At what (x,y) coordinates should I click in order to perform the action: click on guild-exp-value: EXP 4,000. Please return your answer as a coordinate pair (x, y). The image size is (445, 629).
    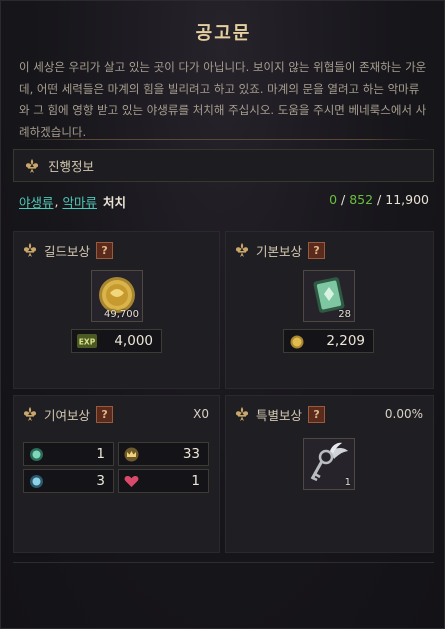
    Looking at the image, I should click on (116, 341).